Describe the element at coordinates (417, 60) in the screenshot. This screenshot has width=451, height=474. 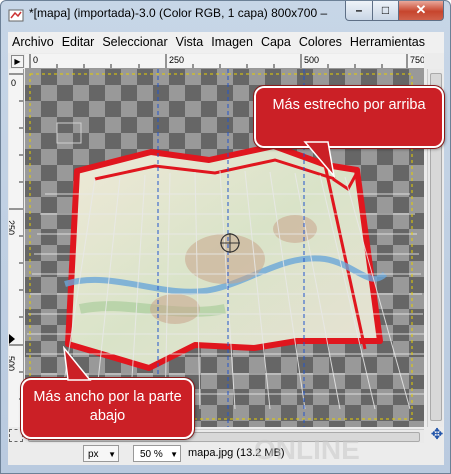
I see `hruler-tick-750: 750` at that location.